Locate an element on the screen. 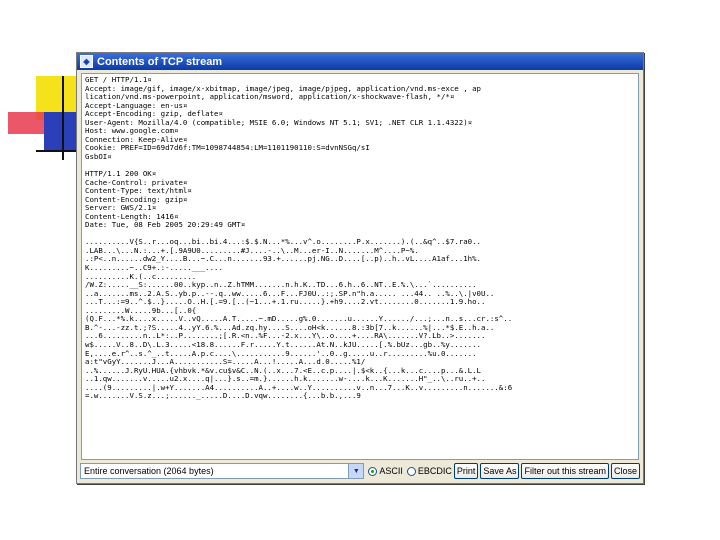 The image size is (720, 540). chevron-down-icon: ▼ is located at coordinates (356, 471).